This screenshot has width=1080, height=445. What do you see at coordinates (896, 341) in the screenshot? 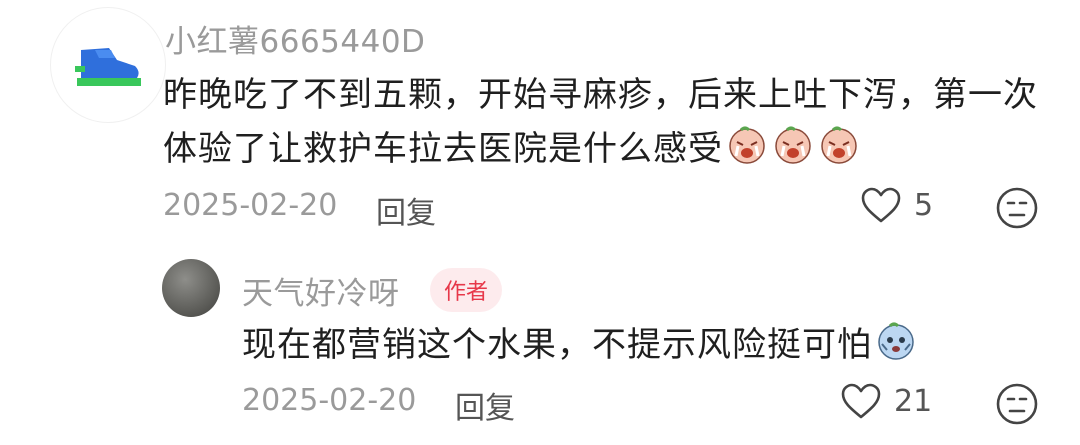
I see `scared-face-icon` at bounding box center [896, 341].